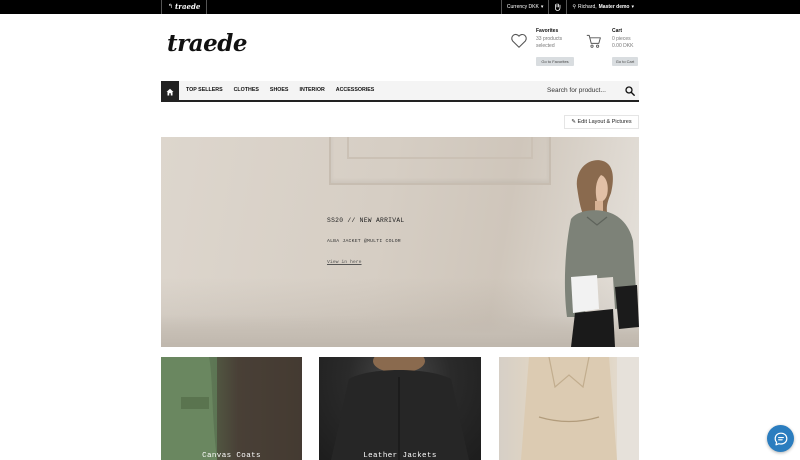 Image resolution: width=800 pixels, height=460 pixels. What do you see at coordinates (573, 122) in the screenshot?
I see `pencil-icon: ✎` at bounding box center [573, 122].